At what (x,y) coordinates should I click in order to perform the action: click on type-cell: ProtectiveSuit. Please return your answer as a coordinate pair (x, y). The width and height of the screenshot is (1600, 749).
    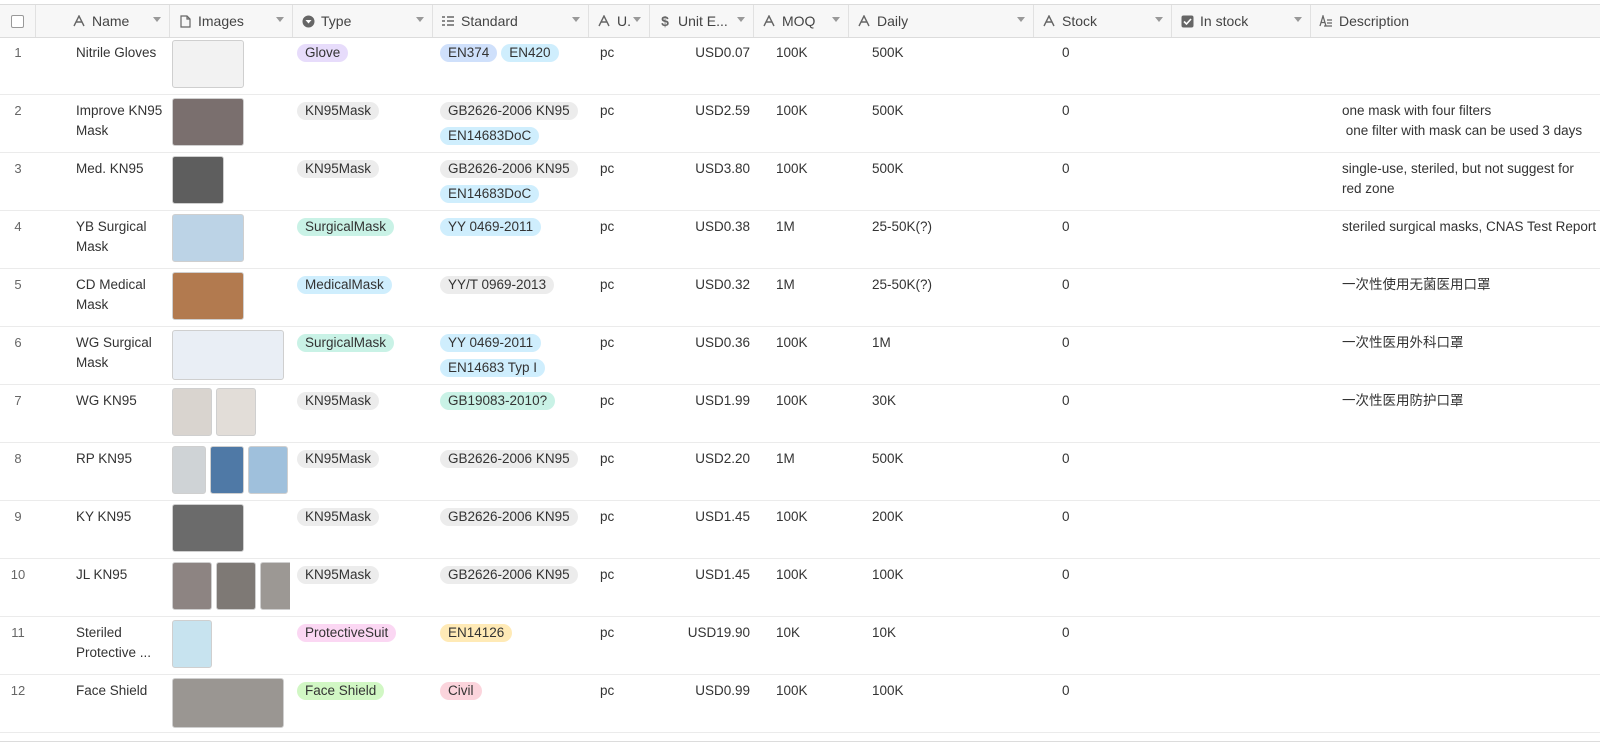
    Looking at the image, I should click on (362, 645).